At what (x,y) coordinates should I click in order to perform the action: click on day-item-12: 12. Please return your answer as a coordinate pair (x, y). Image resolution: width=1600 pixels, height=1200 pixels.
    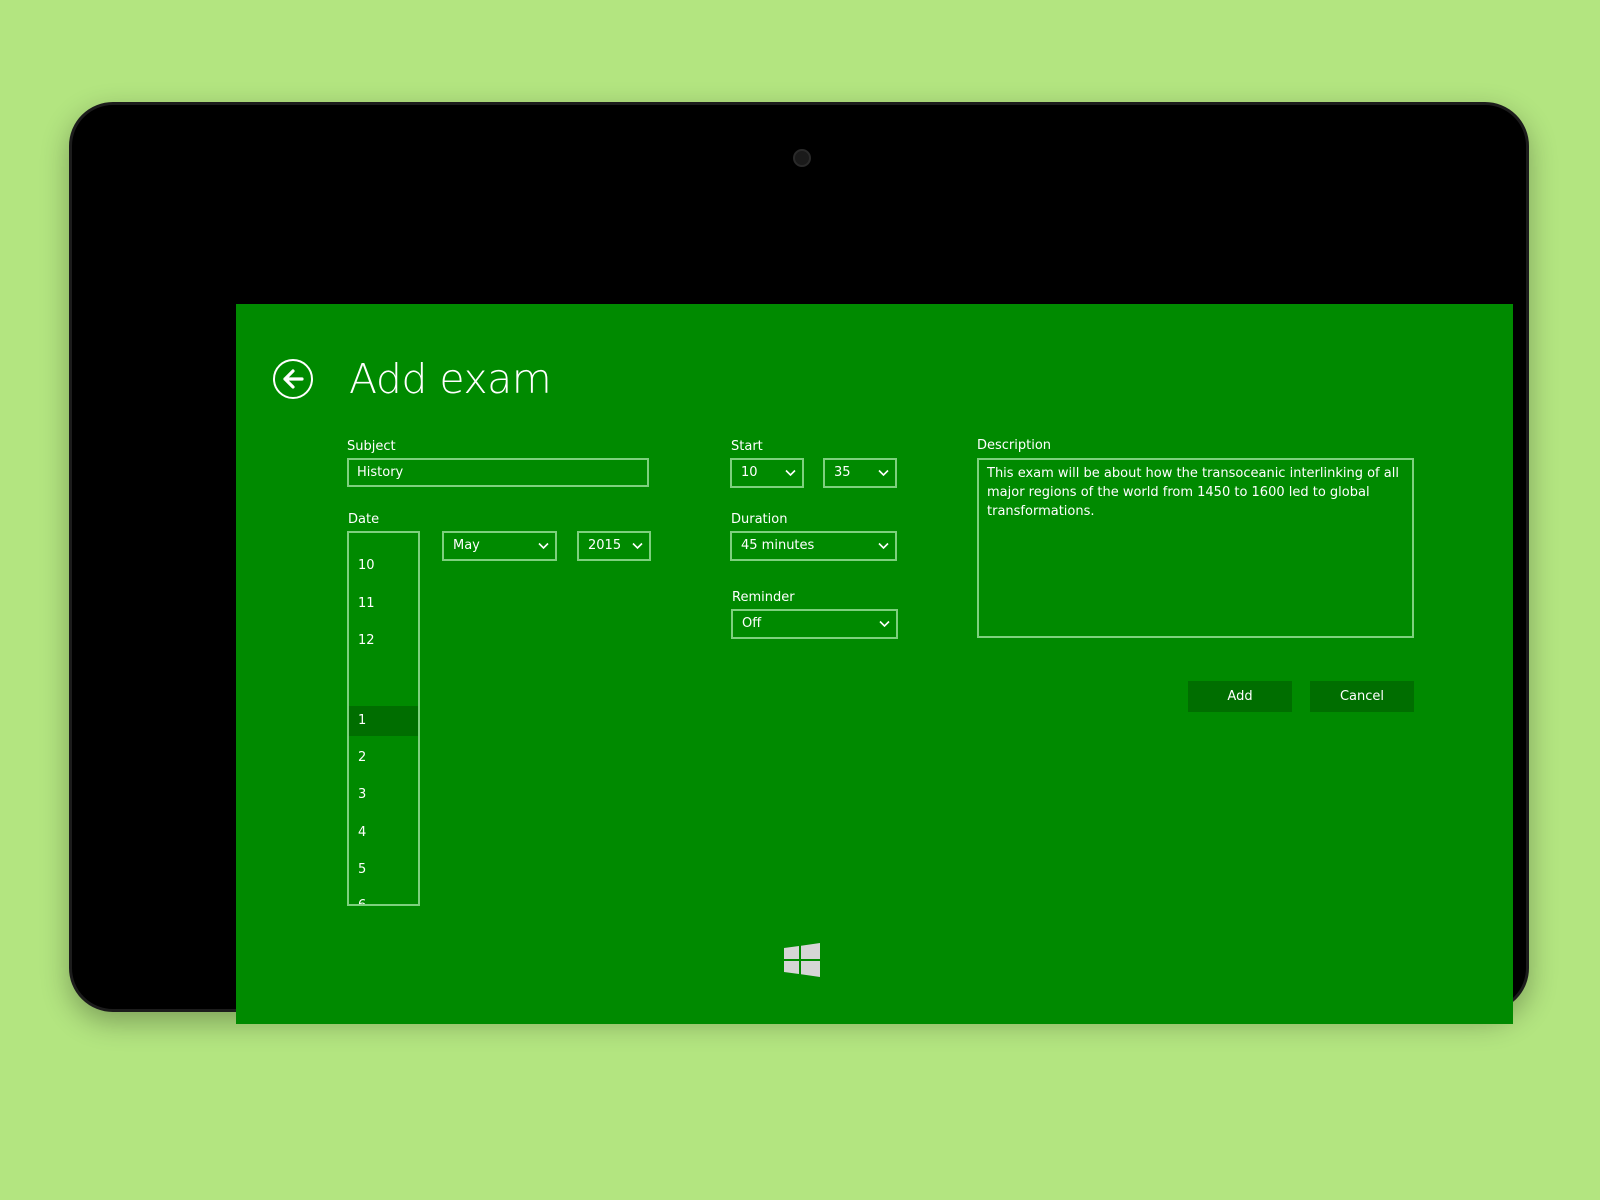
    Looking at the image, I should click on (383, 641).